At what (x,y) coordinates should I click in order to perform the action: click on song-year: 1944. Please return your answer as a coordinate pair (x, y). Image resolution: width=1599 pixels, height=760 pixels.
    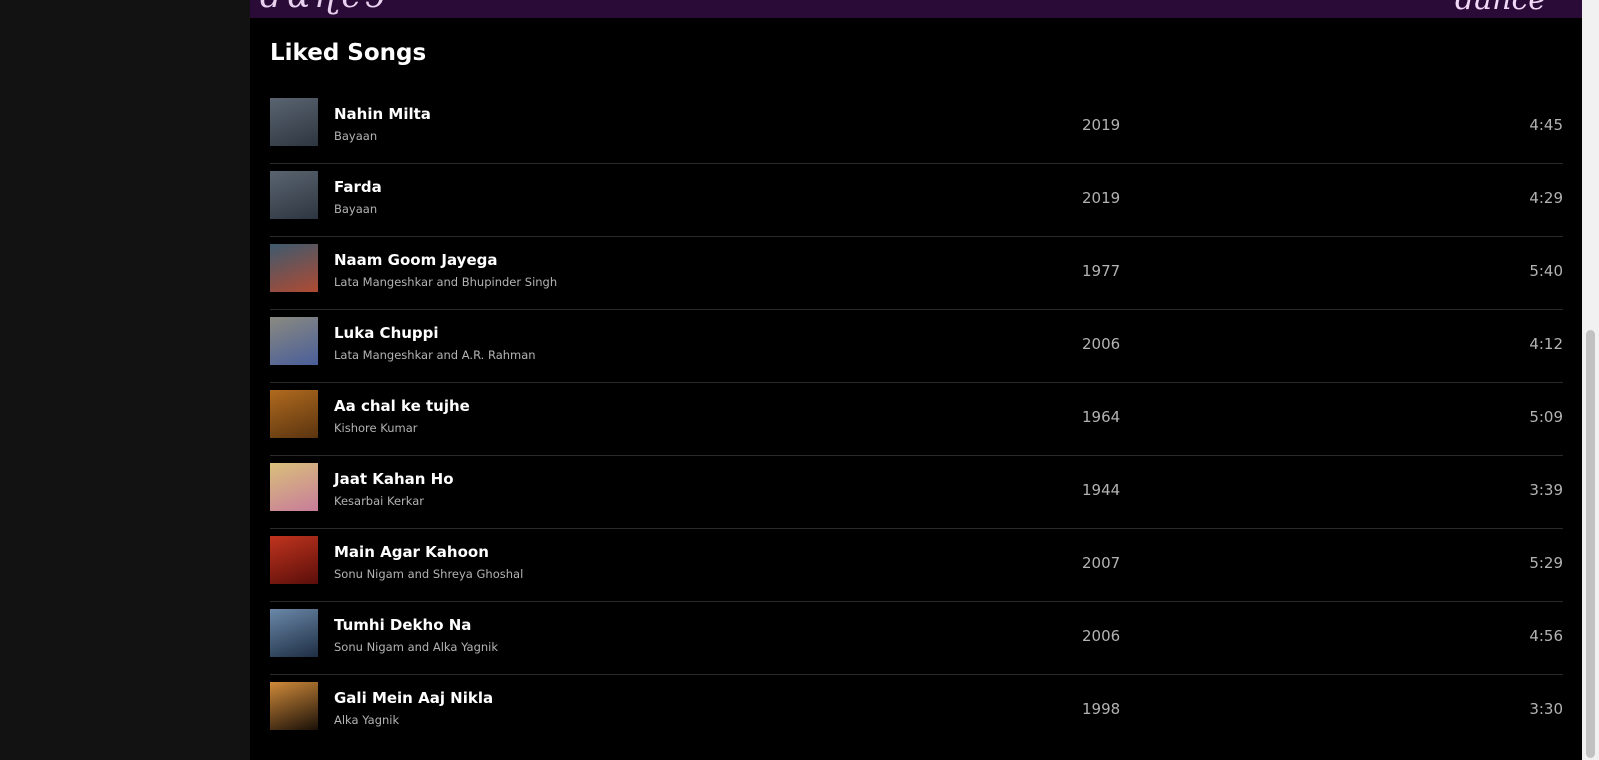
    Looking at the image, I should click on (1101, 490).